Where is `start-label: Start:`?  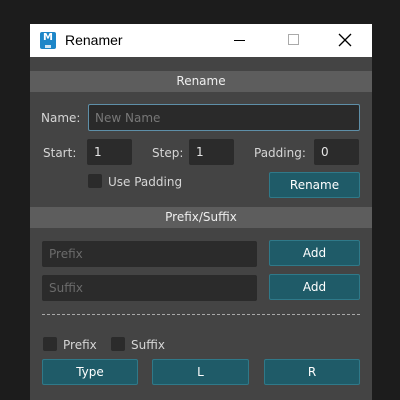 start-label: Start: is located at coordinates (60, 153).